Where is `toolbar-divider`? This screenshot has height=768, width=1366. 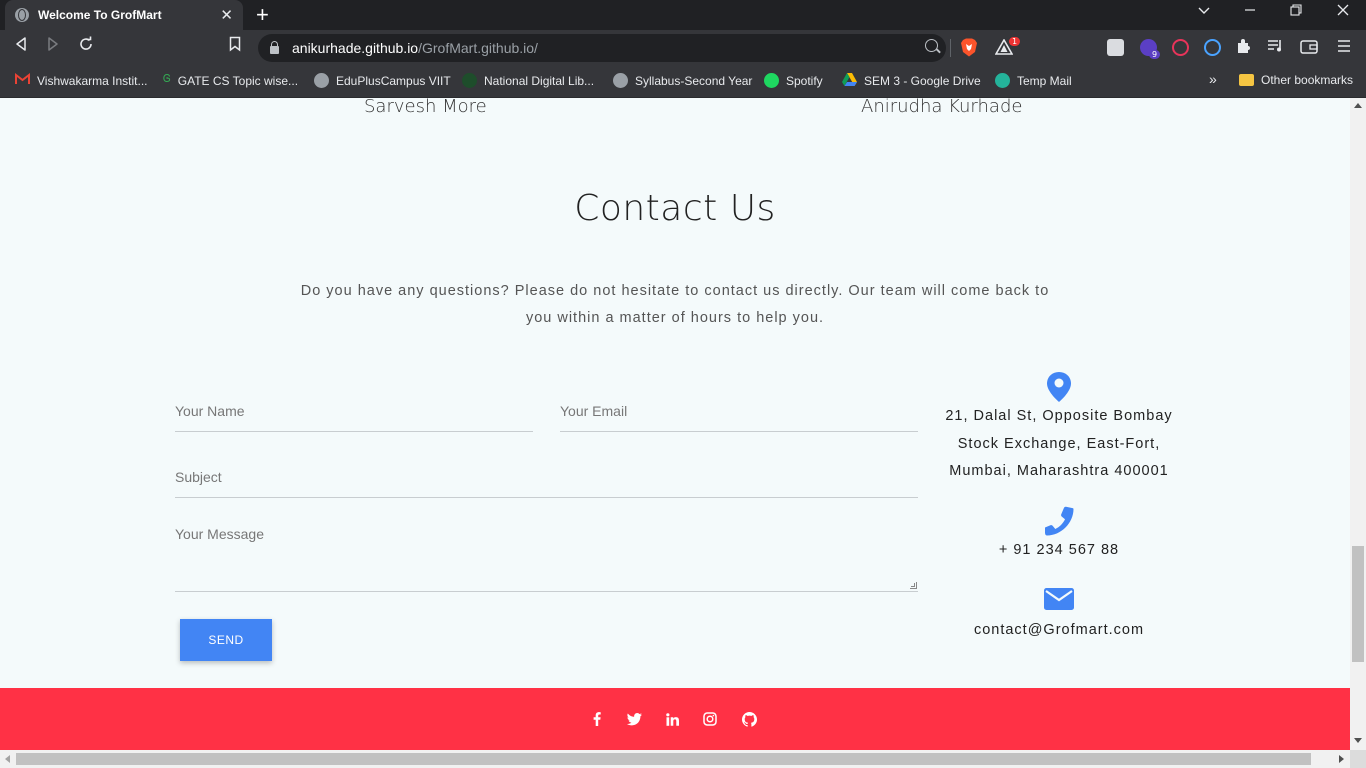 toolbar-divider is located at coordinates (950, 48).